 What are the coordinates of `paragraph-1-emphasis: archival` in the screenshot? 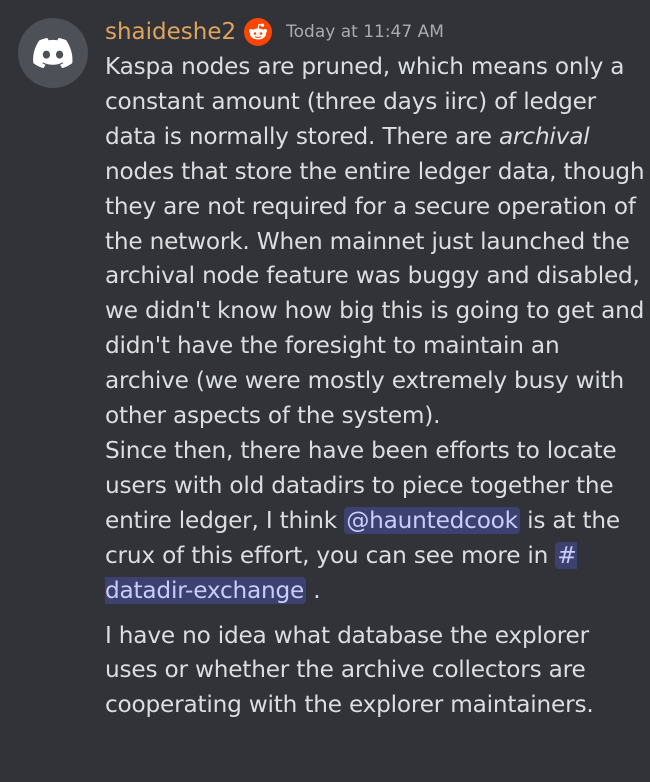 It's located at (544, 136).